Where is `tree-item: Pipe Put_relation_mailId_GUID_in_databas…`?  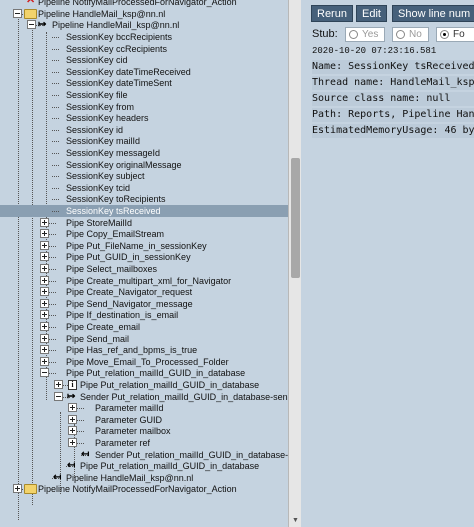
tree-item: Pipe Put_relation_mailId_GUID_in_databas… is located at coordinates (144, 373).